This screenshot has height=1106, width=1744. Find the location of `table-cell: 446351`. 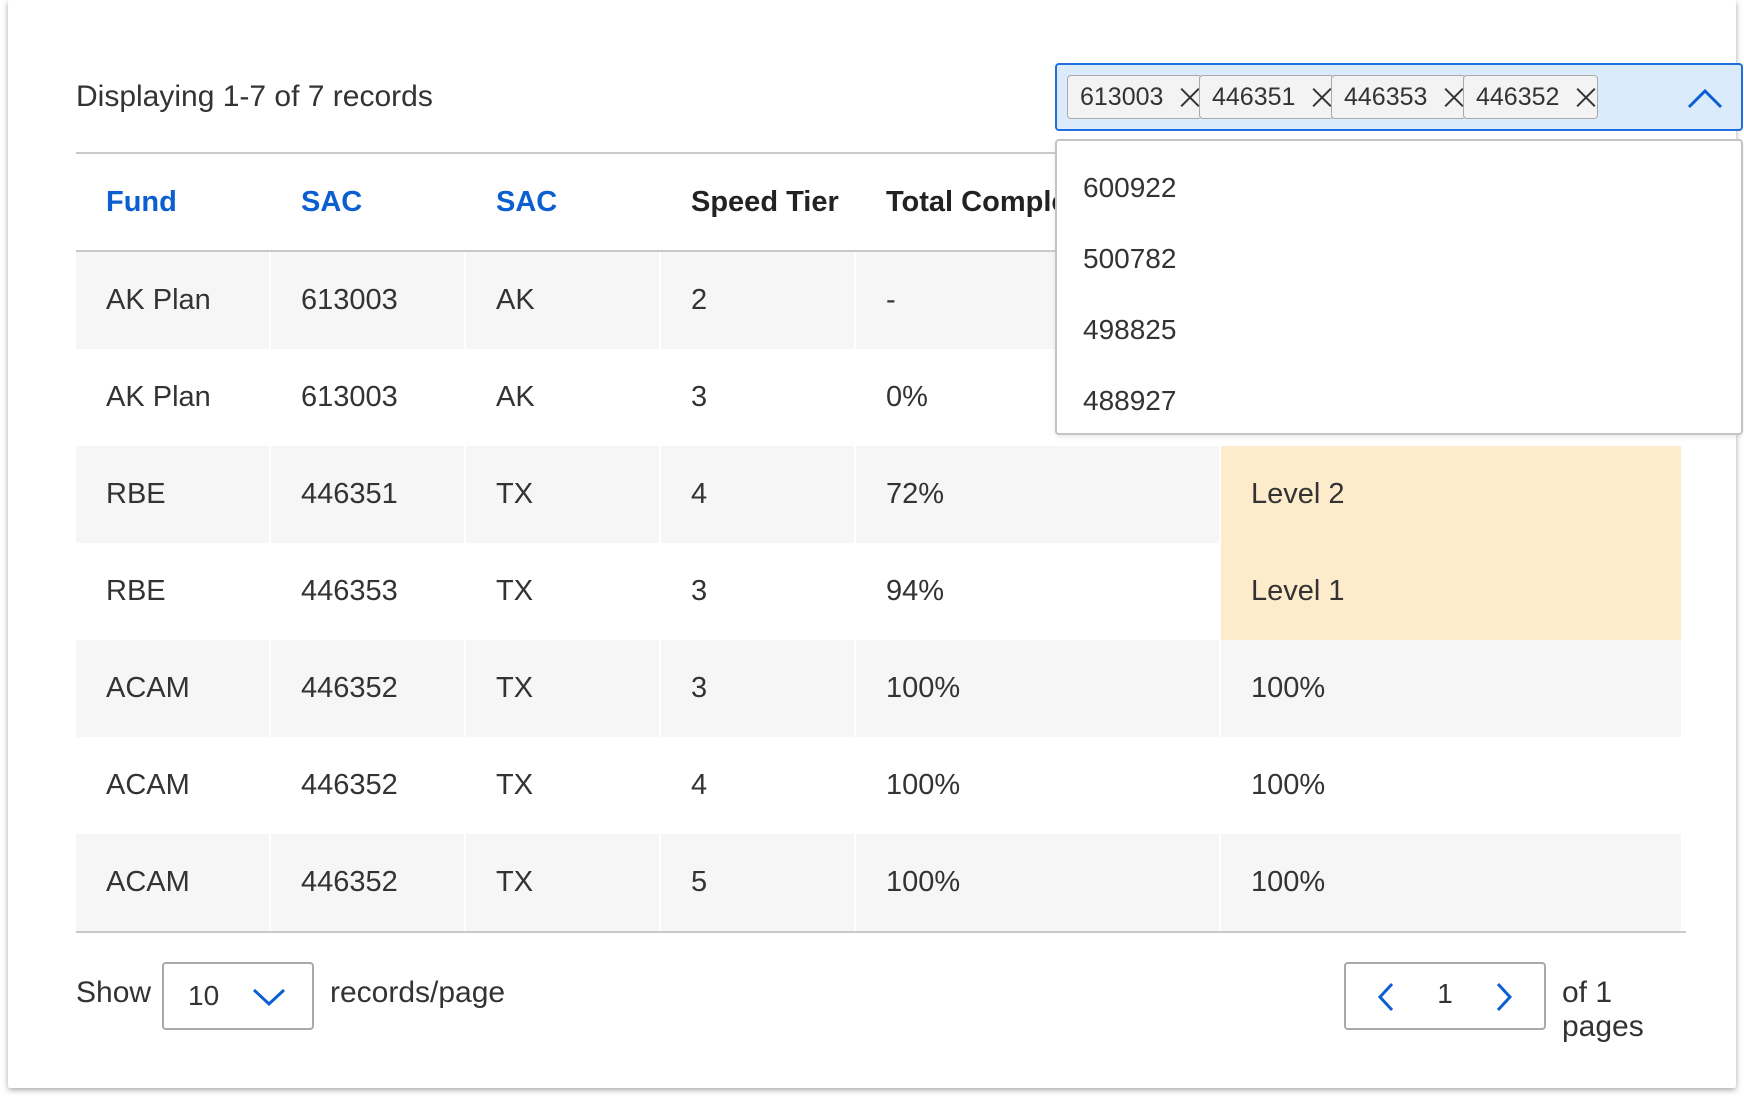

table-cell: 446351 is located at coordinates (368, 494).